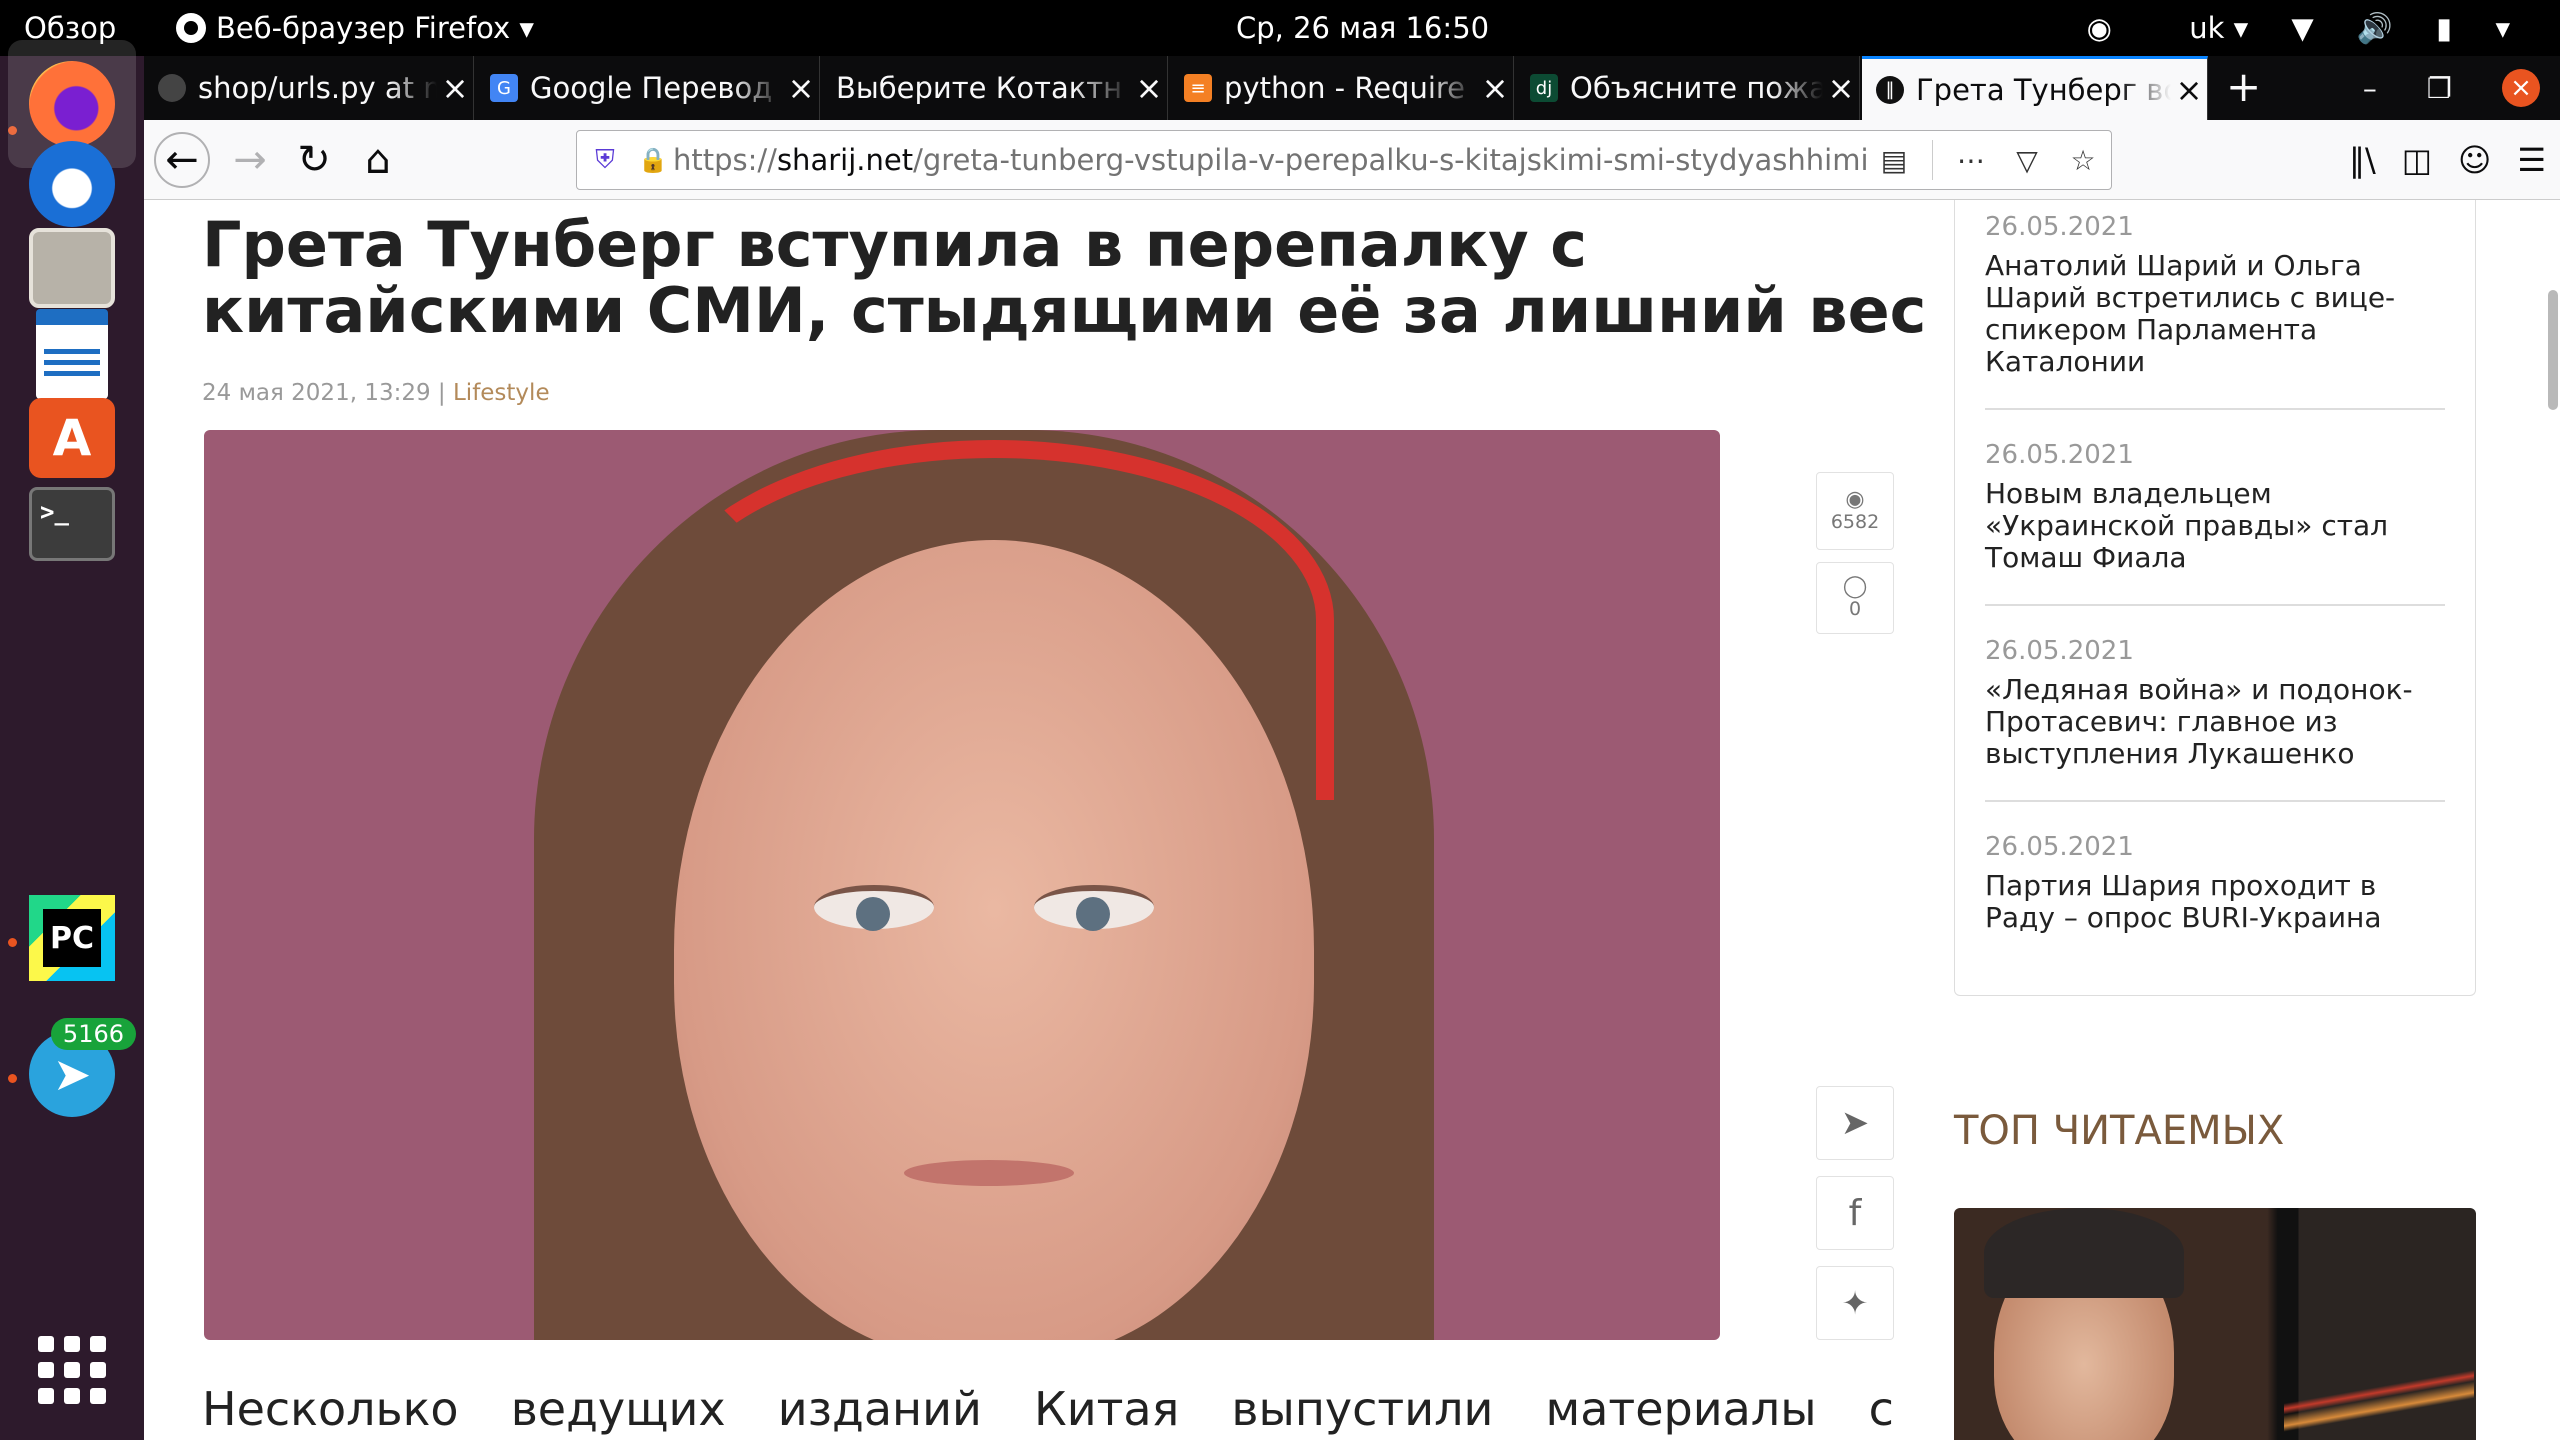 Image resolution: width=2560 pixels, height=1440 pixels. Describe the element at coordinates (2243, 86) in the screenshot. I see `new-tab-icon: +` at that location.